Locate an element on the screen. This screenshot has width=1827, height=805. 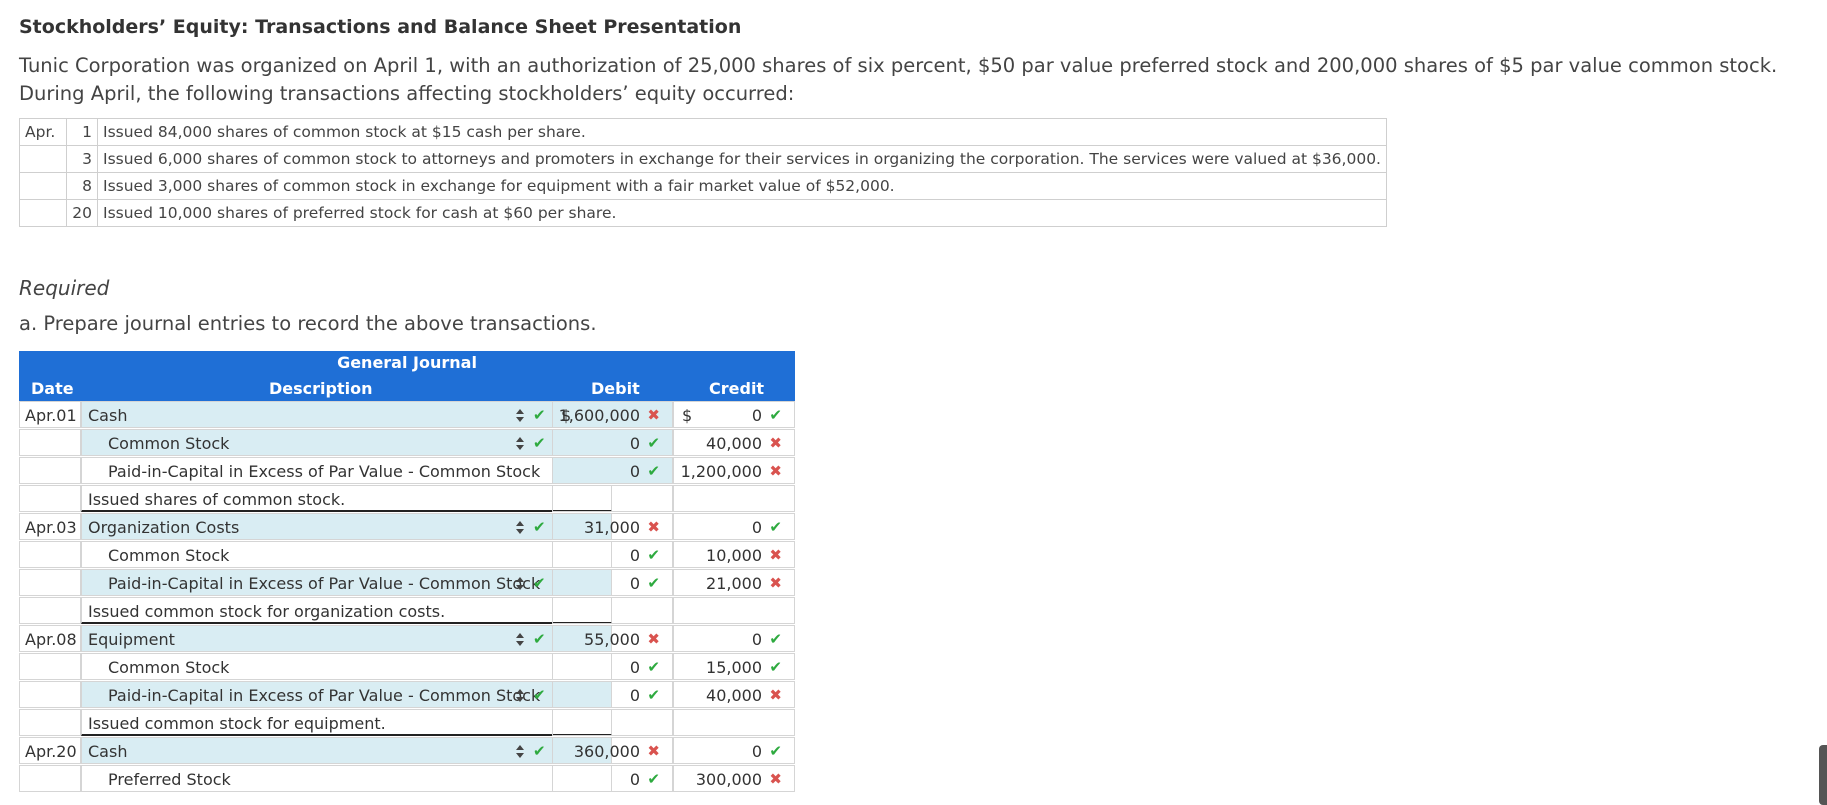
account-select: Organization Costs ✔ is located at coordinates (346, 526).